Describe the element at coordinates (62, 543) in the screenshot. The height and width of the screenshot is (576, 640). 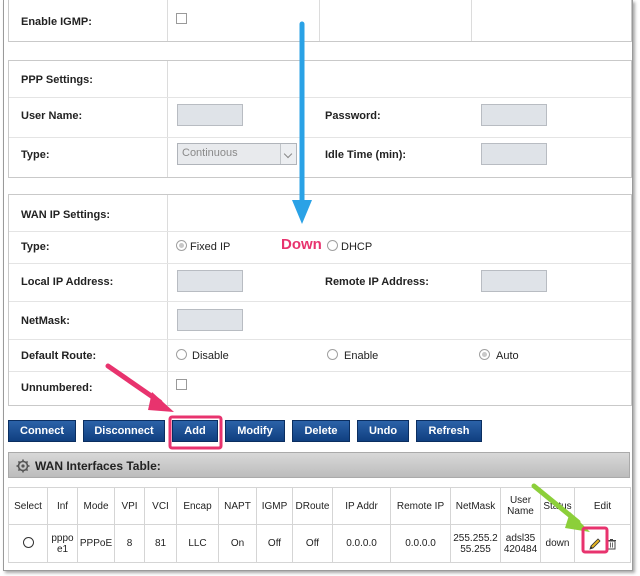
I see `inf-cell: pppoe1` at that location.